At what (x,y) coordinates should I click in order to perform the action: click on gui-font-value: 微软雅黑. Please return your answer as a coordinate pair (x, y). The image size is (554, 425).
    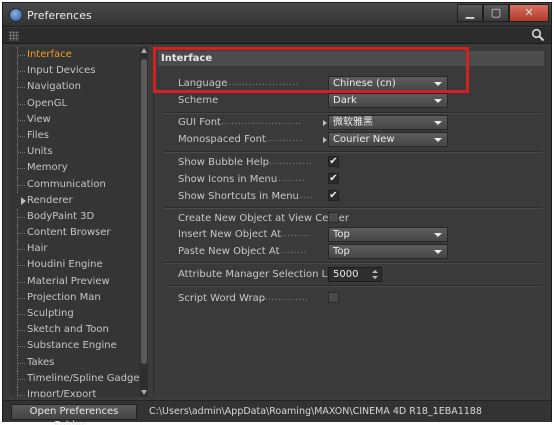
    Looking at the image, I should click on (353, 122).